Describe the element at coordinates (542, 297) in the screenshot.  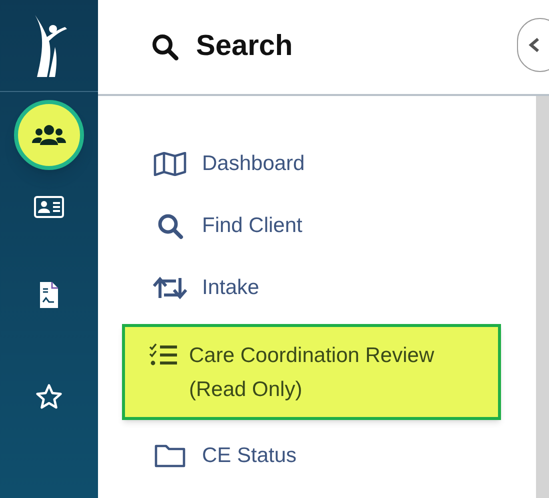
I see `scrollbar` at that location.